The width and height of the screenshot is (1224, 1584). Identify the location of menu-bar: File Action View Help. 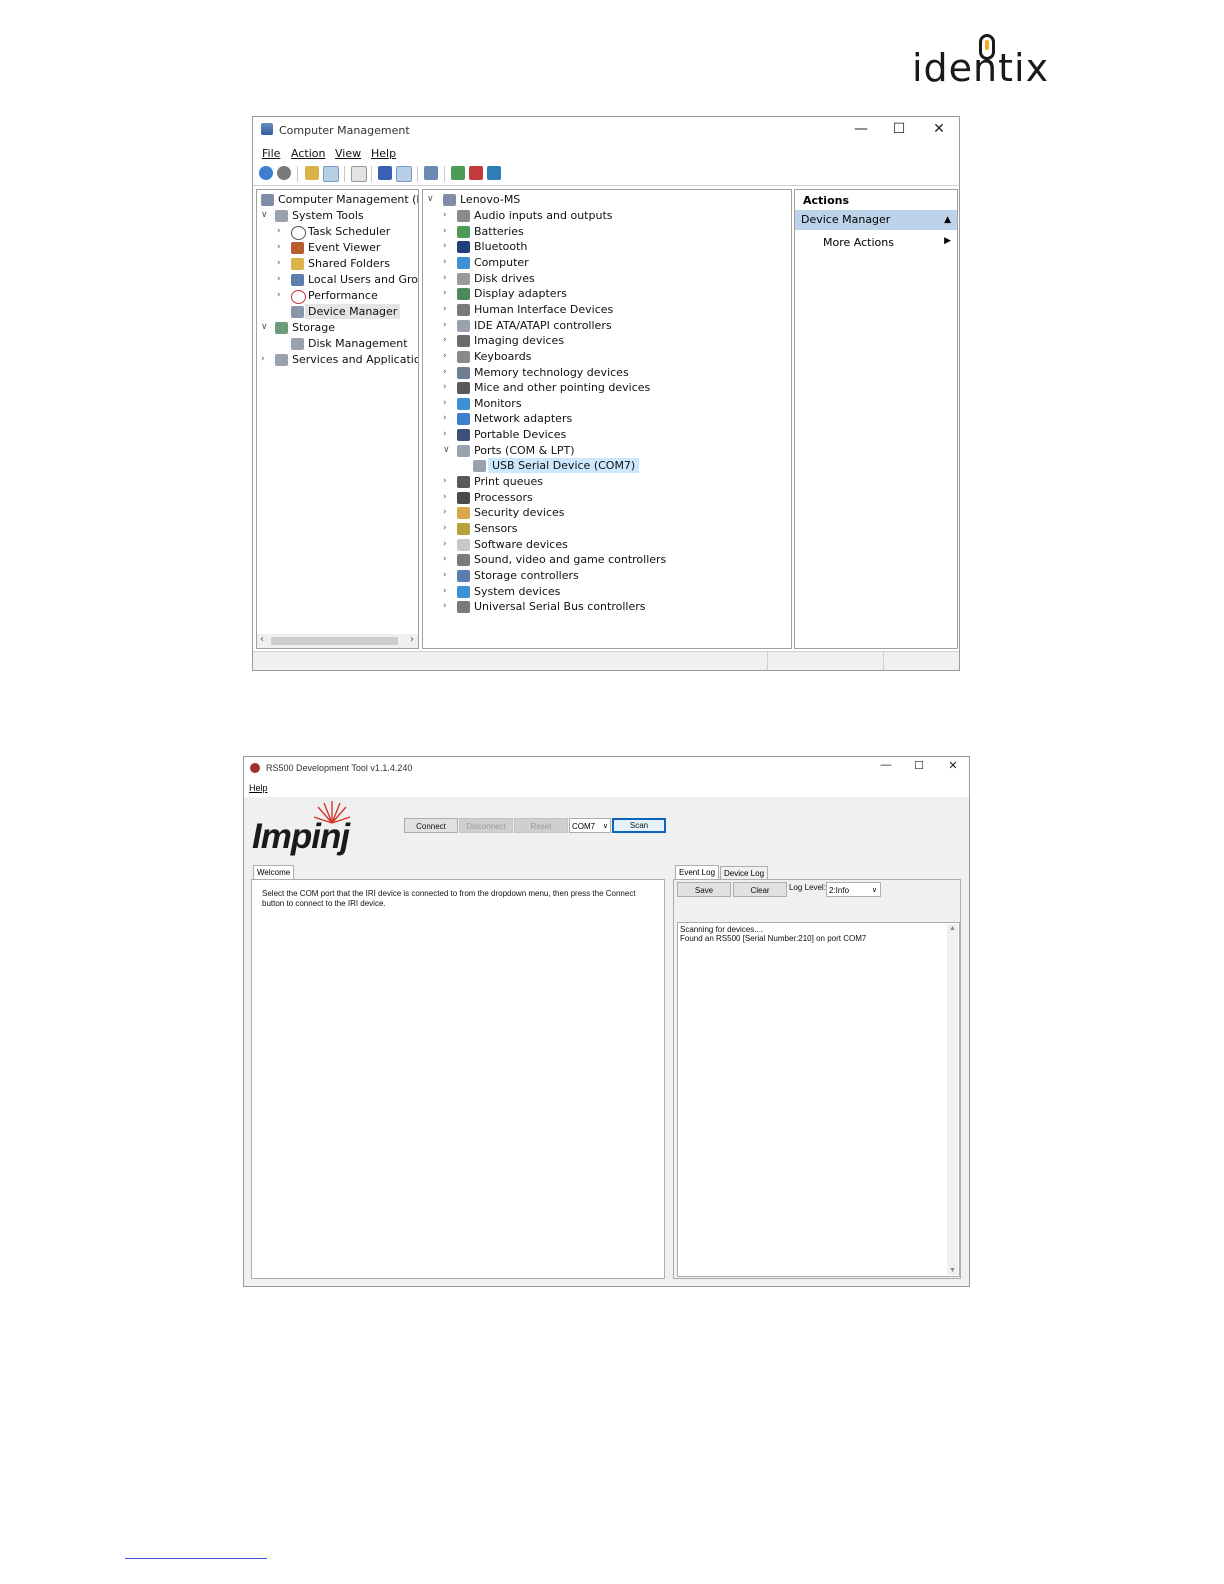
(606, 154).